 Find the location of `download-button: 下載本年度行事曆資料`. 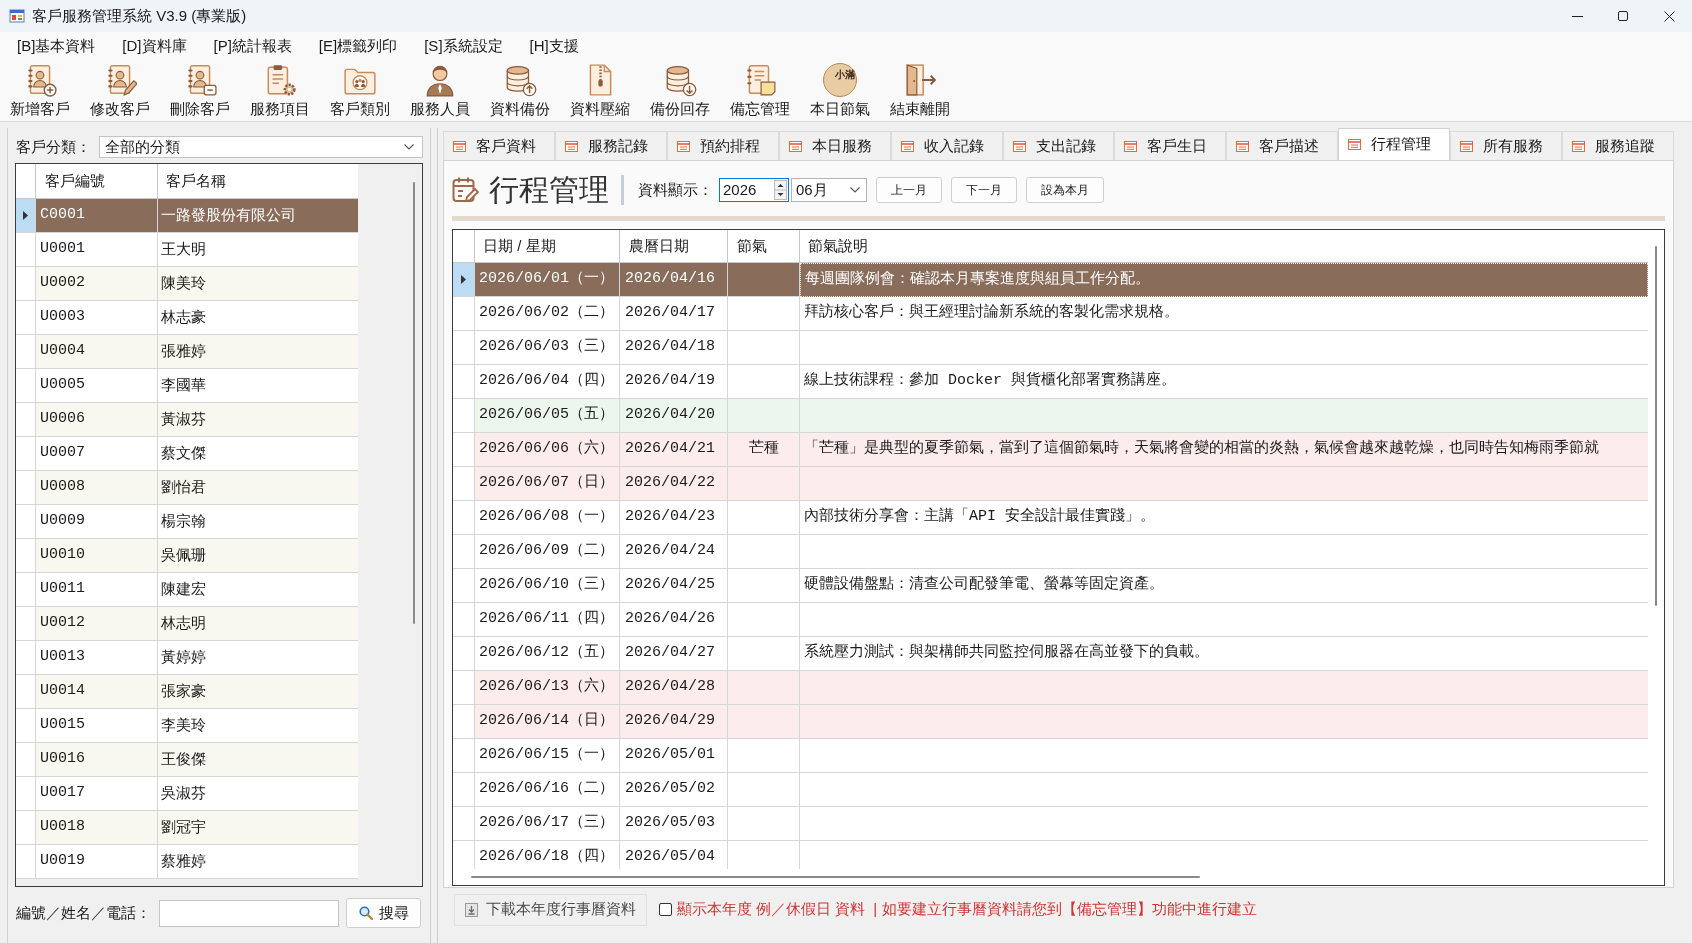

download-button: 下載本年度行事曆資料 is located at coordinates (550, 909).